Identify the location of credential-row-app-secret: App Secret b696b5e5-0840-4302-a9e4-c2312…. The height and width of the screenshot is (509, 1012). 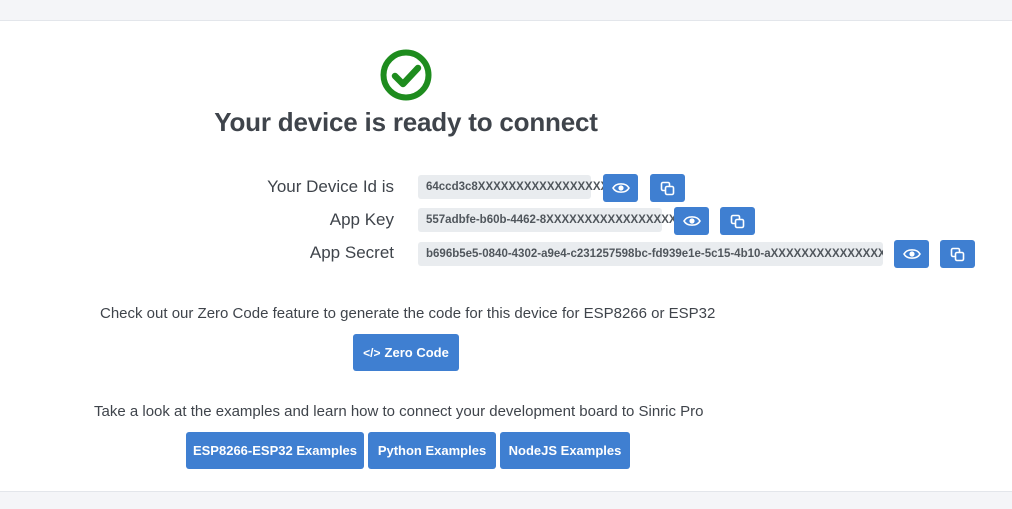
(506, 254).